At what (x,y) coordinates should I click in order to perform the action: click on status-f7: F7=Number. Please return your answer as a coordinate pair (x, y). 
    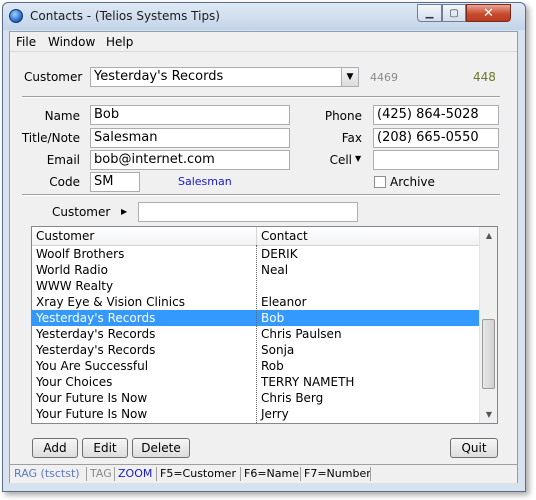
    Looking at the image, I should click on (337, 473).